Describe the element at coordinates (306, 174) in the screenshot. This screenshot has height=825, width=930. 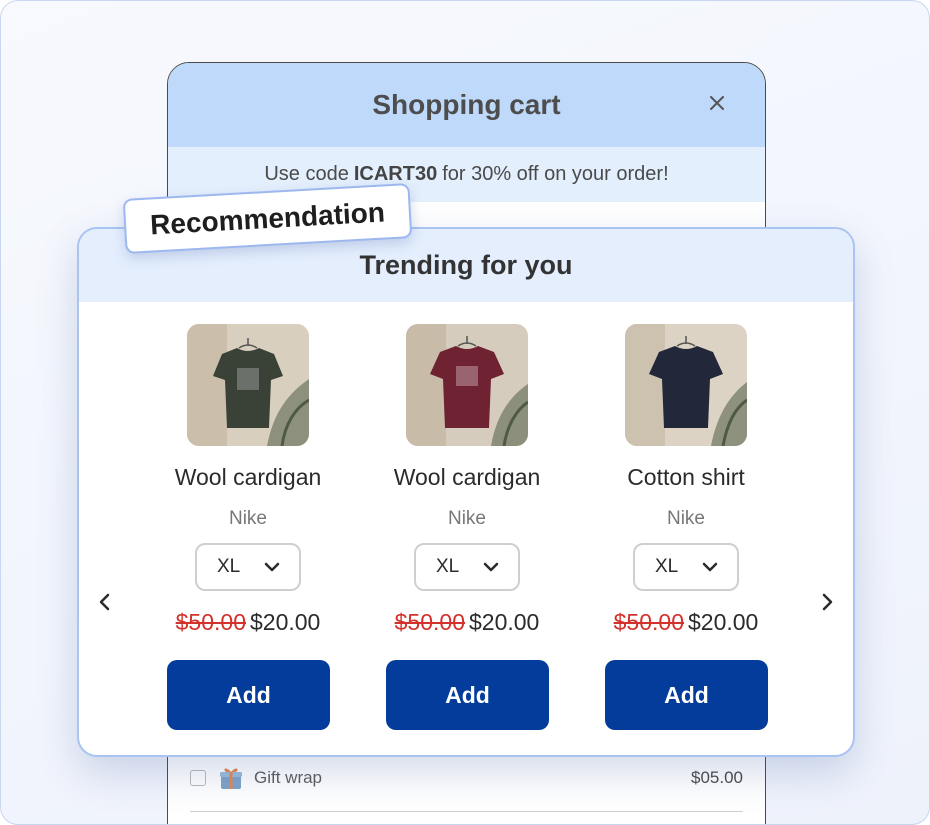
I see `promo-prefix: Use code` at that location.